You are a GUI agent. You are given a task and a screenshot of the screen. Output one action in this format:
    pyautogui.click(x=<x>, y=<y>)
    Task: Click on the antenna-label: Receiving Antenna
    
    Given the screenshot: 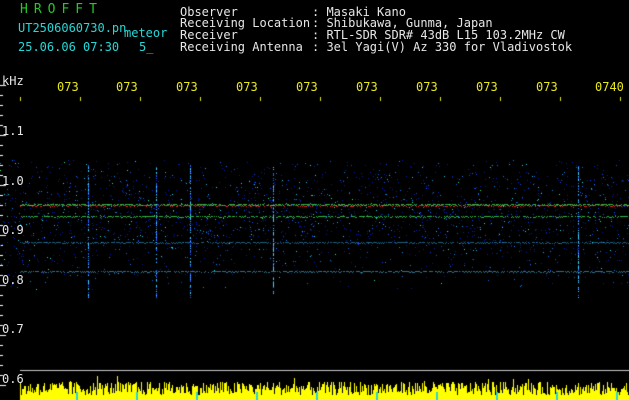 What is the action you would take?
    pyautogui.click(x=241, y=47)
    